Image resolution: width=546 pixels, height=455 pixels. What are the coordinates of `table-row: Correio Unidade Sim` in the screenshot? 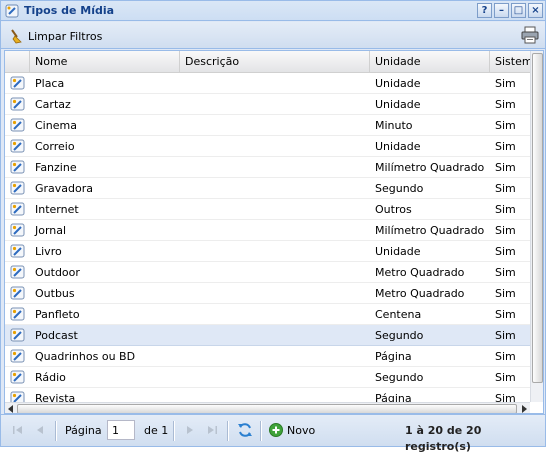 It's located at (267, 146).